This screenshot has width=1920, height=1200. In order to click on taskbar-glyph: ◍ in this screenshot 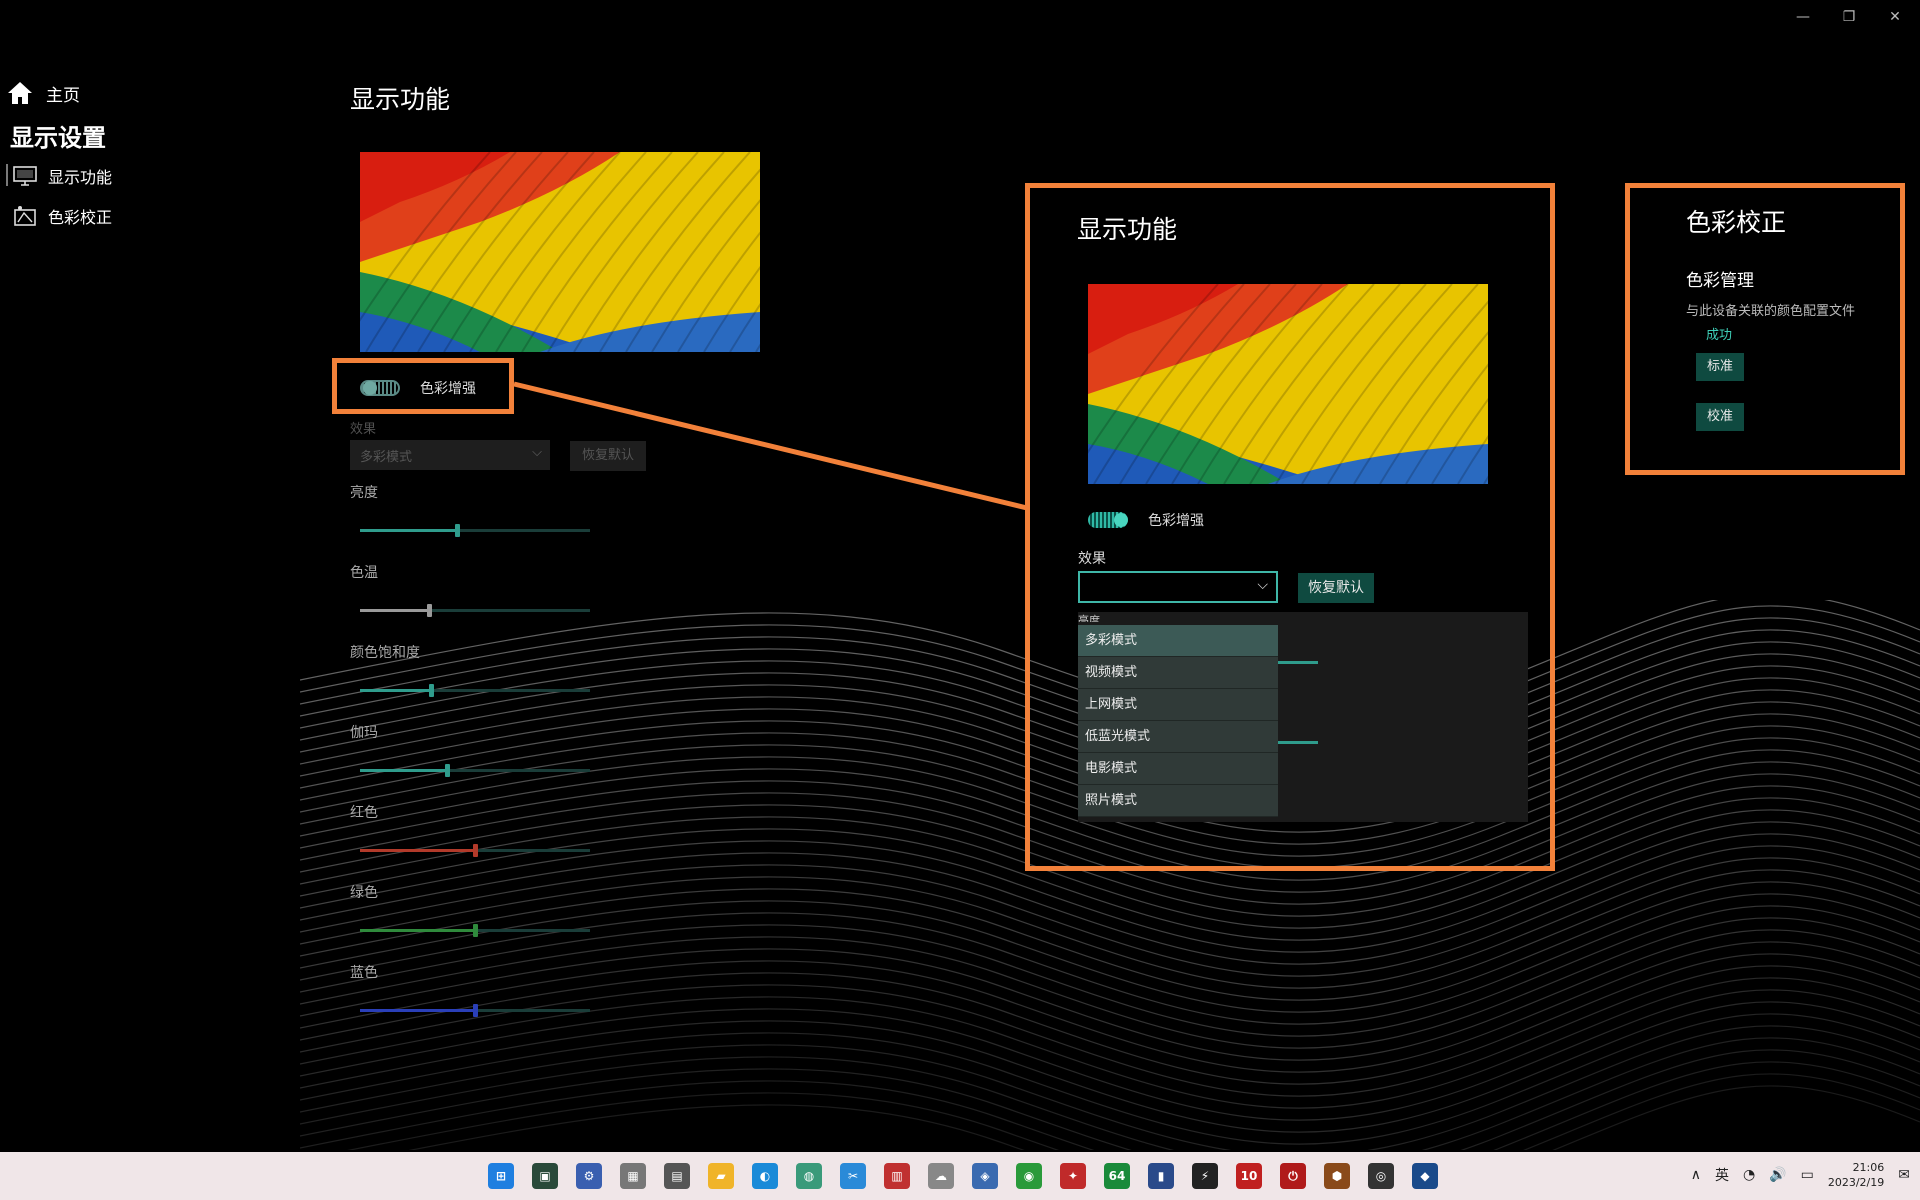, I will do `click(809, 1176)`.